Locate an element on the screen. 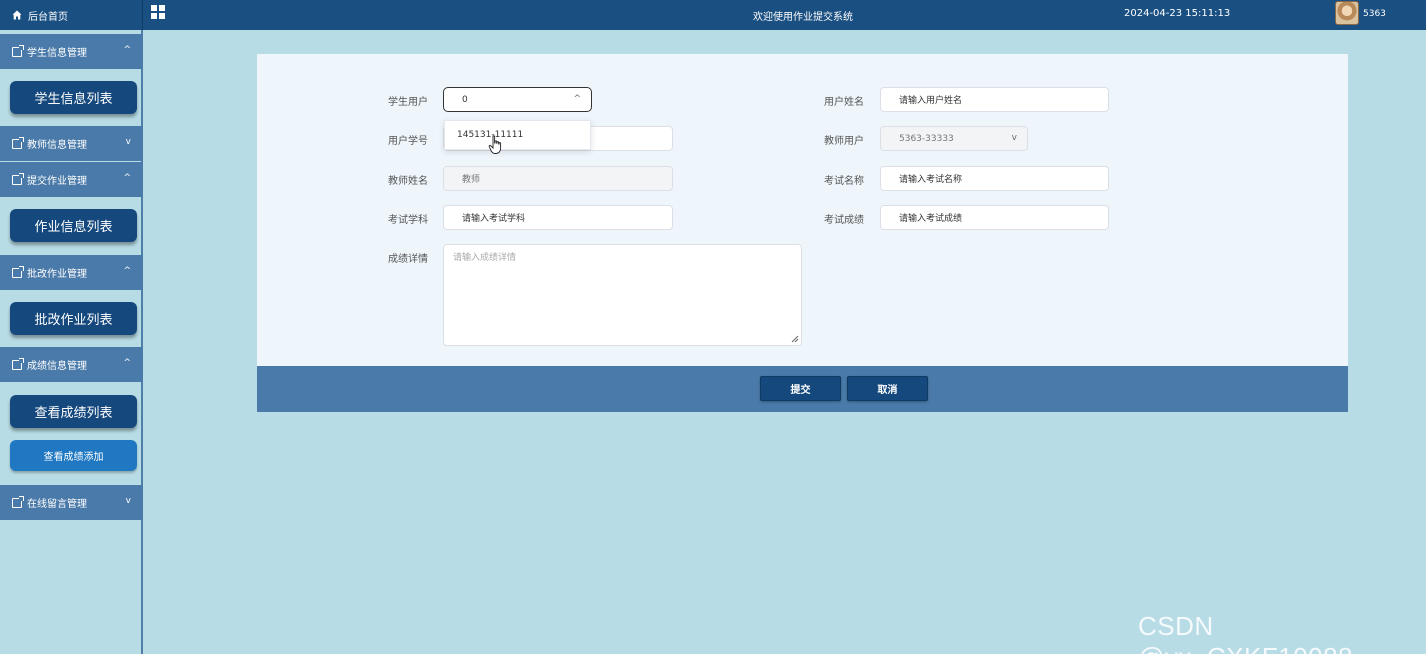 This screenshot has width=1426, height=654. sidebar-item-graded-list: 批改作业列表 is located at coordinates (73, 318).